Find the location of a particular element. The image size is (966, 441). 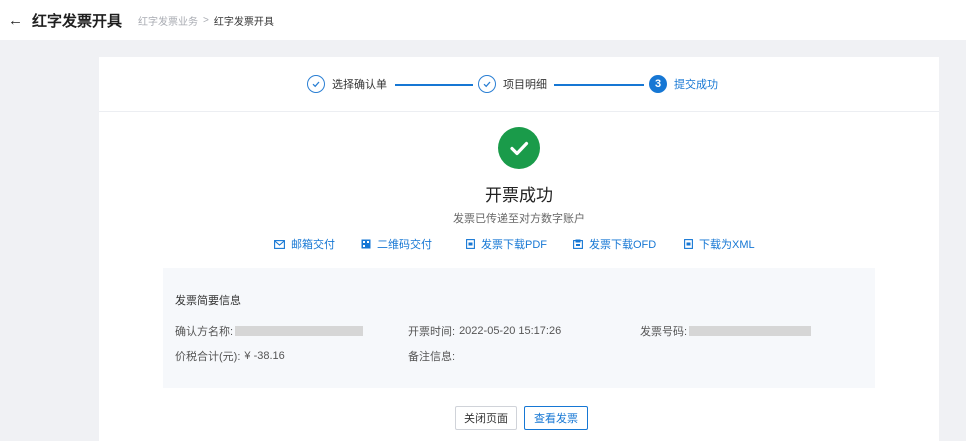

issue-time-value: 2022-05-20 15:17:26 is located at coordinates (510, 331).